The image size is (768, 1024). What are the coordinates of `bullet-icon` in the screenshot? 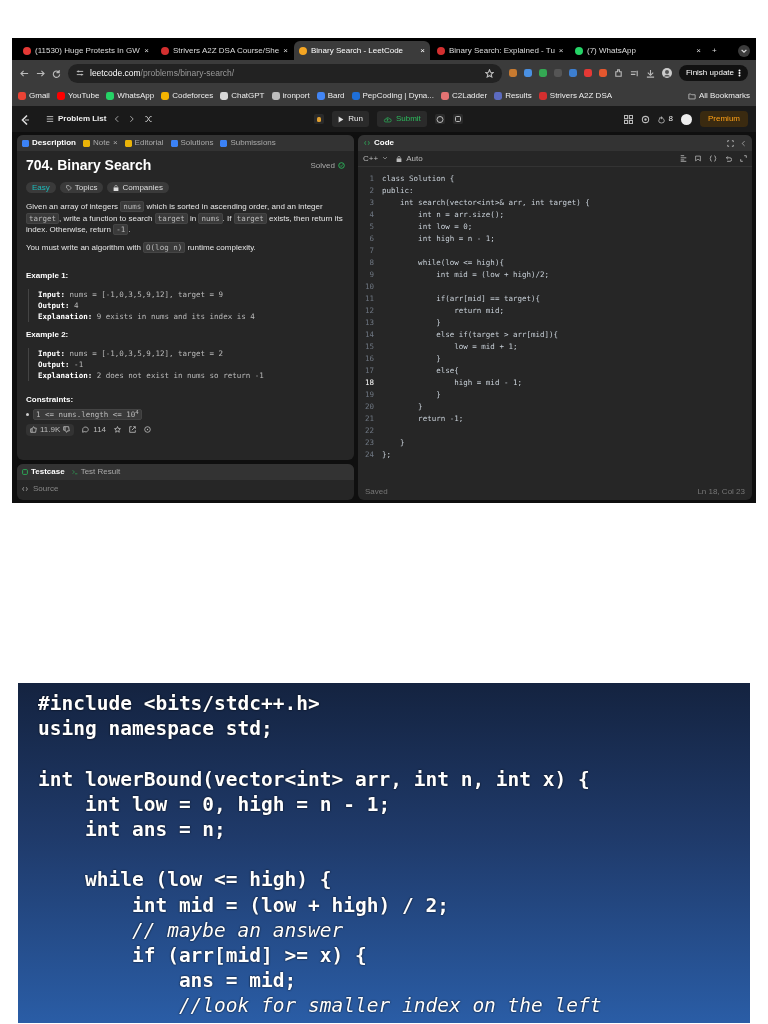 It's located at (27, 415).